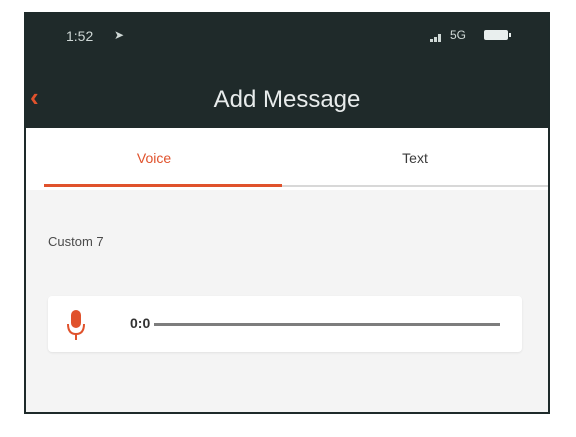 The height and width of the screenshot is (437, 576). I want to click on recording-duration: 0:0, so click(140, 323).